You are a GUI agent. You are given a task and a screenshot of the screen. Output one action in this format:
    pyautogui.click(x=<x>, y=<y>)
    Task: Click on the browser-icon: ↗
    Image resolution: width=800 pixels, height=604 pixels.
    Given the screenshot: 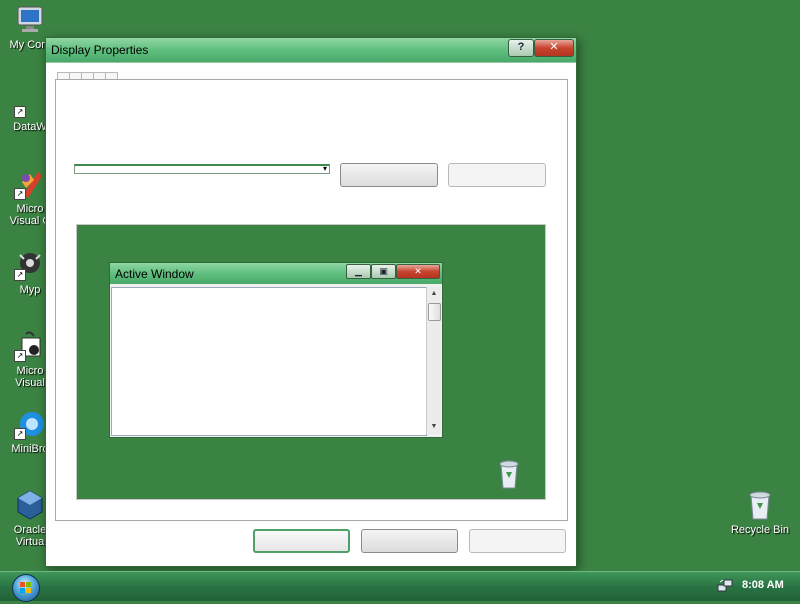 What is the action you would take?
    pyautogui.click(x=30, y=424)
    